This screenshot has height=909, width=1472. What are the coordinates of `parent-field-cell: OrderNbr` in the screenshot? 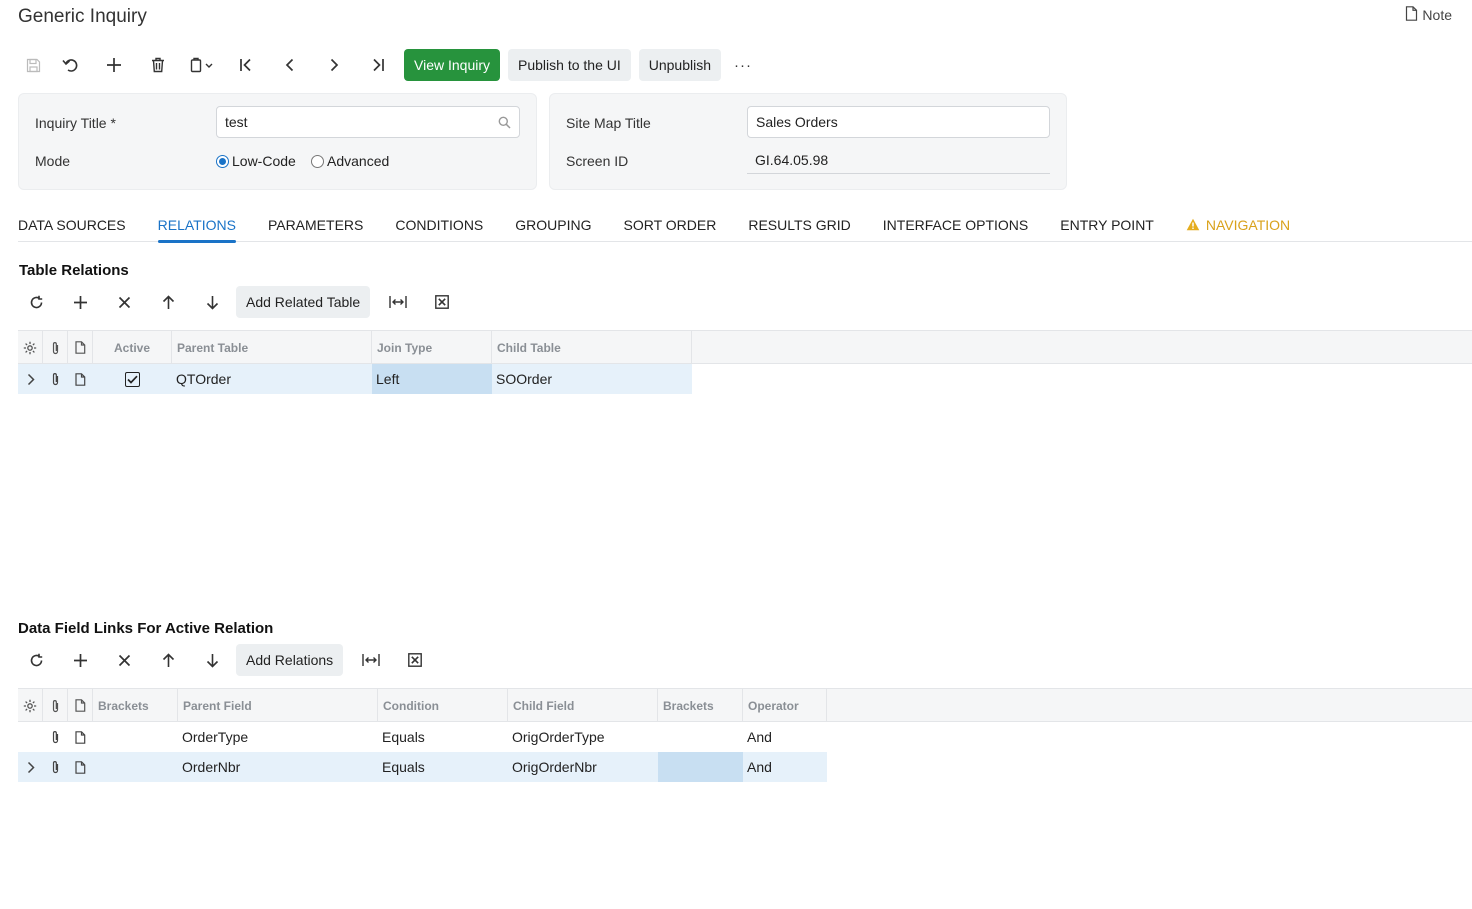 It's located at (278, 767).